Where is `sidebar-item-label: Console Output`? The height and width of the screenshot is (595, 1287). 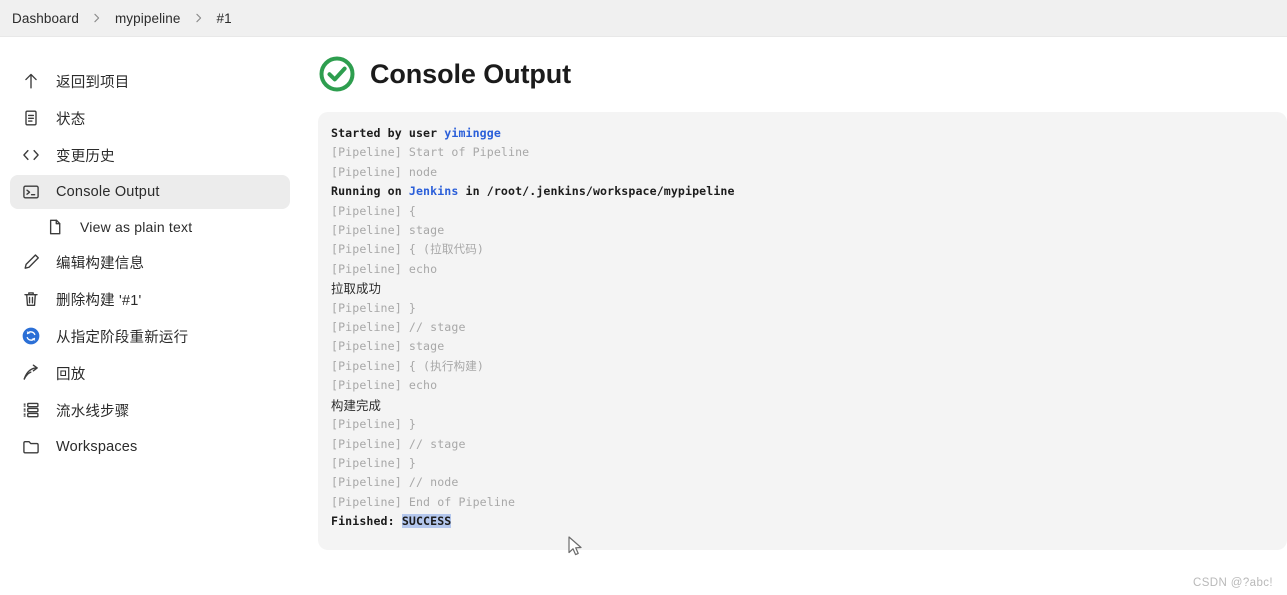 sidebar-item-label: Console Output is located at coordinates (108, 192).